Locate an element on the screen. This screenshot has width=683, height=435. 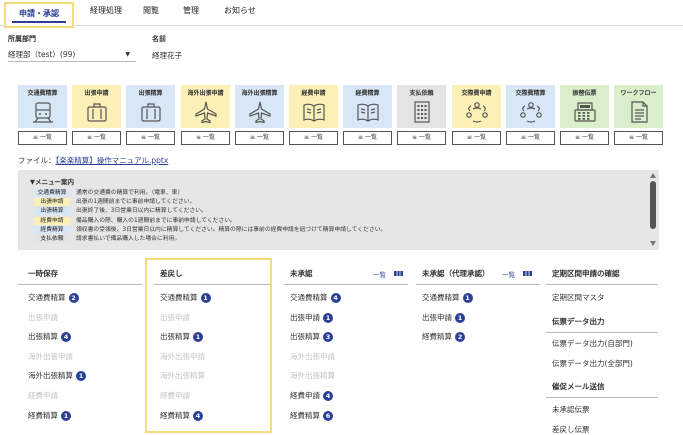
list-button-11: ≡ 一覧 is located at coordinates (638, 138).